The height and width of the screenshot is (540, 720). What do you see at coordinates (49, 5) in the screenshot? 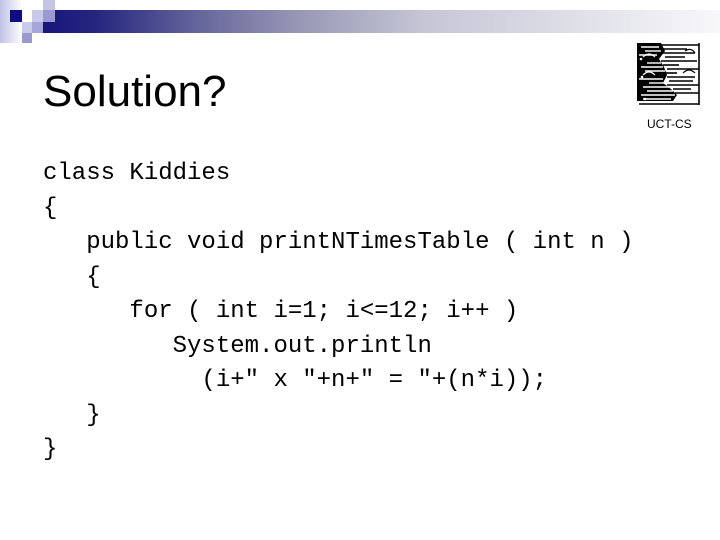
I see `decor-square-top` at bounding box center [49, 5].